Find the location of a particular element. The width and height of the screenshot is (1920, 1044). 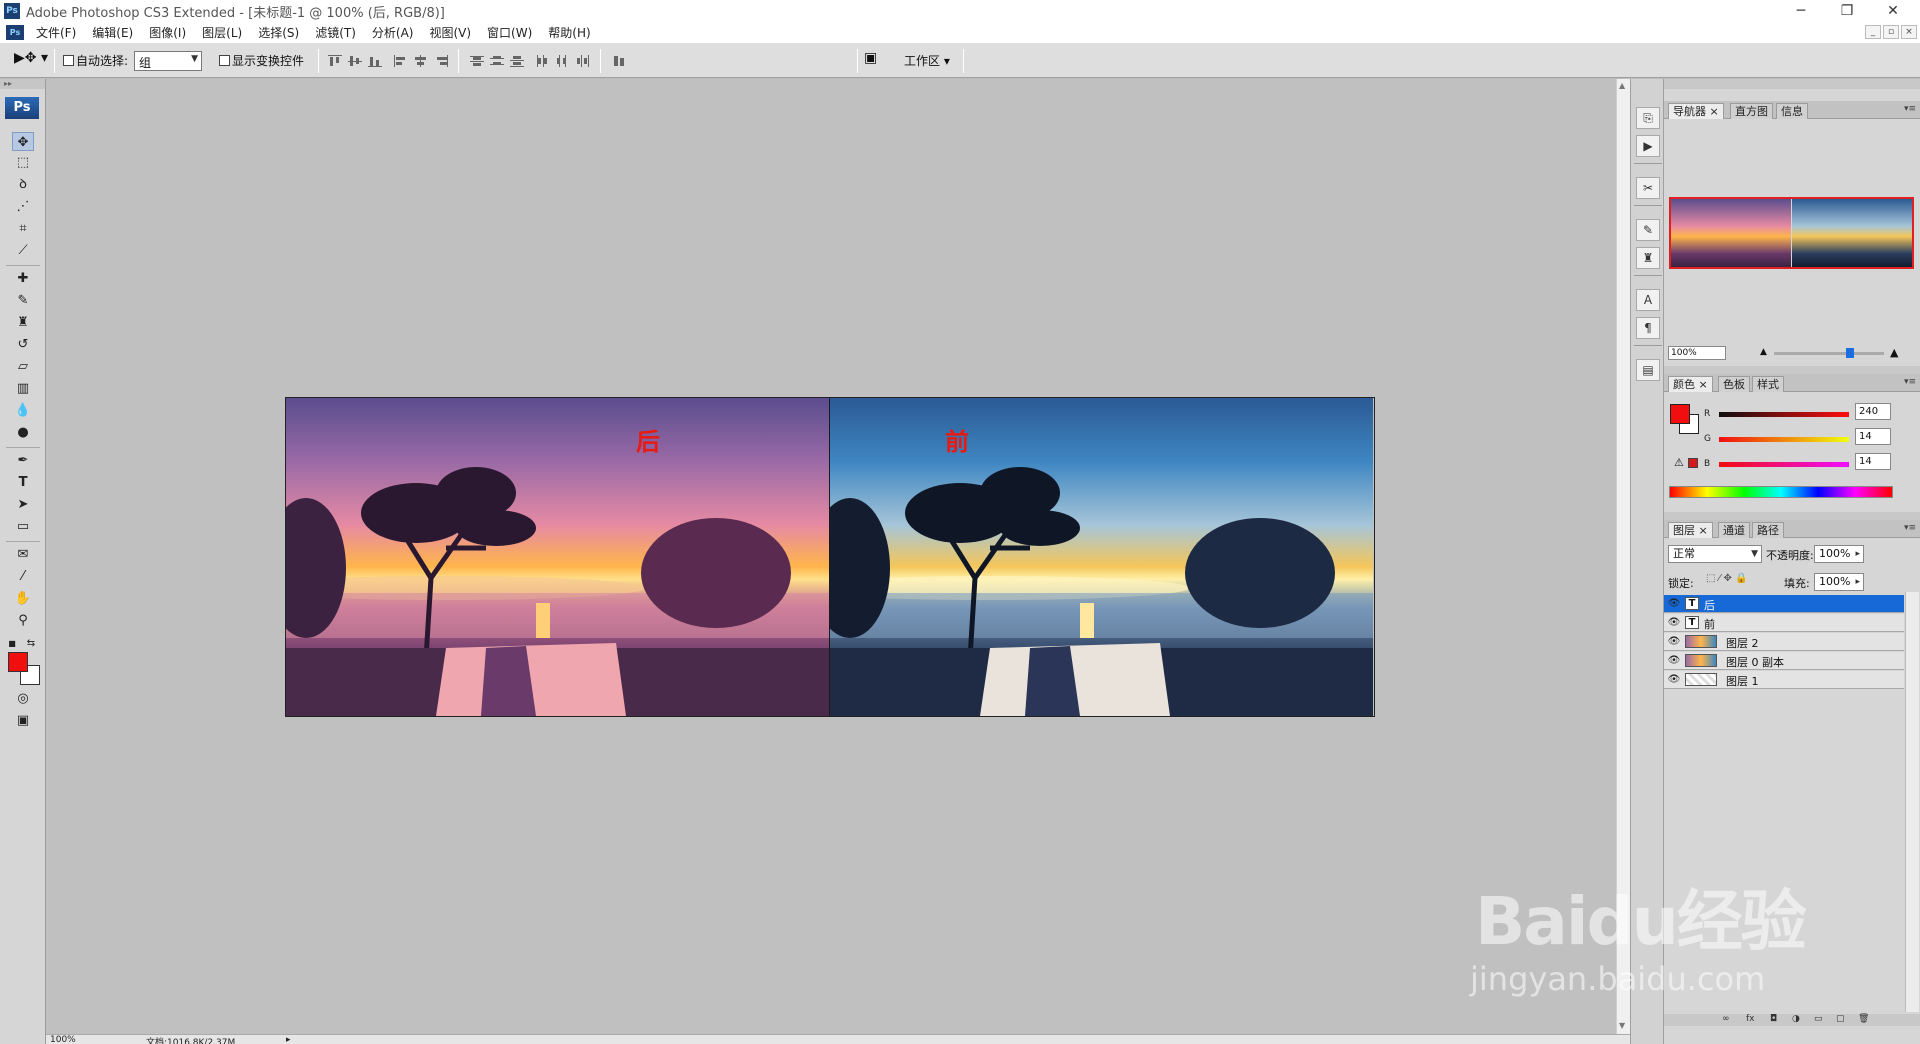

paragraph-panel-icon: ¶ is located at coordinates (1648, 328).